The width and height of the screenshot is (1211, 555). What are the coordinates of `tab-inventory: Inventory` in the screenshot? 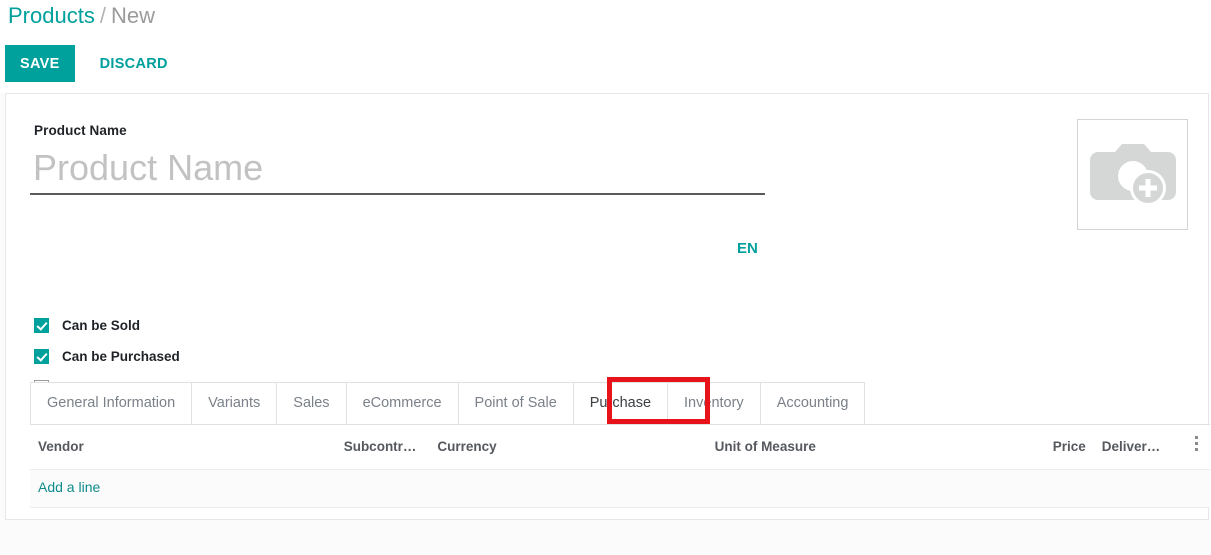 It's located at (714, 403).